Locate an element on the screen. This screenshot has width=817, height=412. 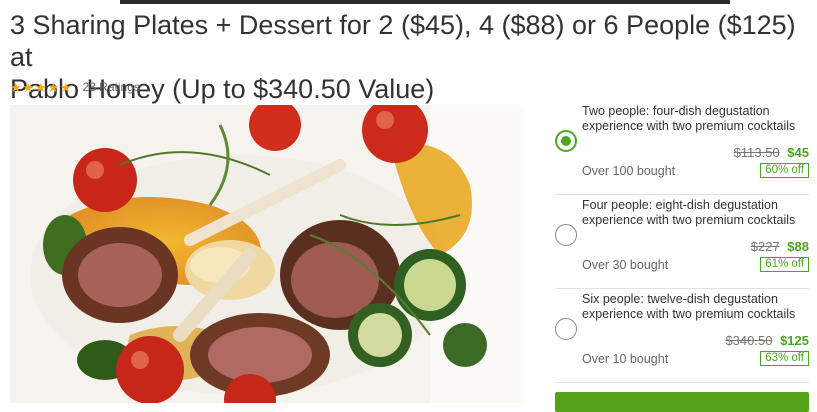
radio-selected-icon is located at coordinates (566, 141).